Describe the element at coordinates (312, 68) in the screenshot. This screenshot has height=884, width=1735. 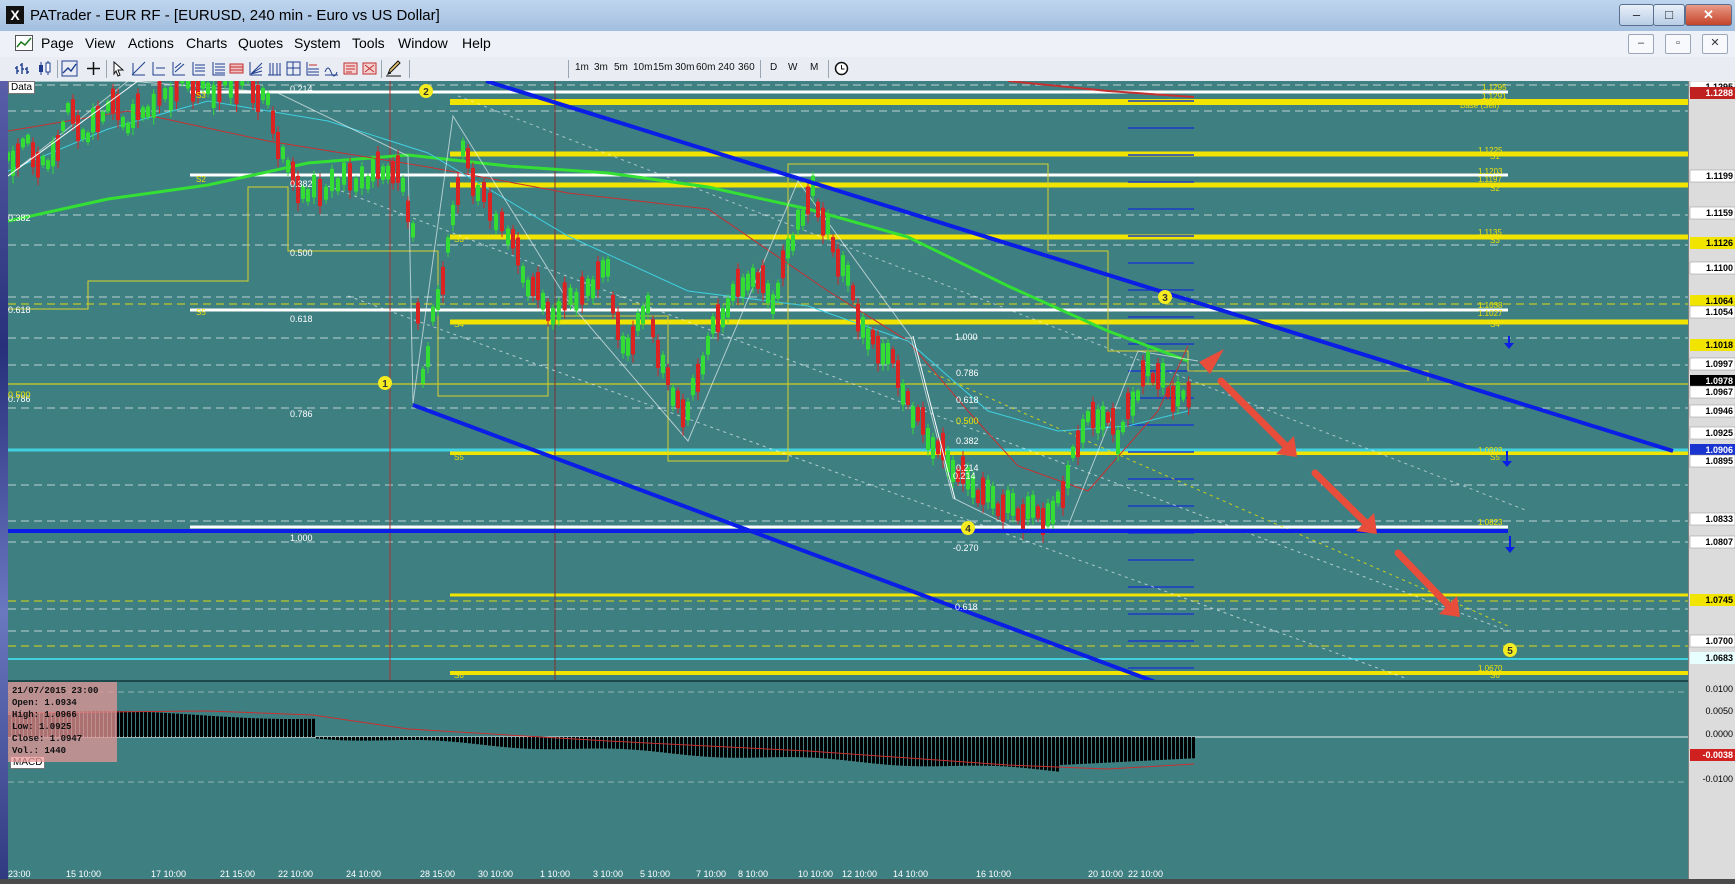
I see `pitchfork-tool-icon` at that location.